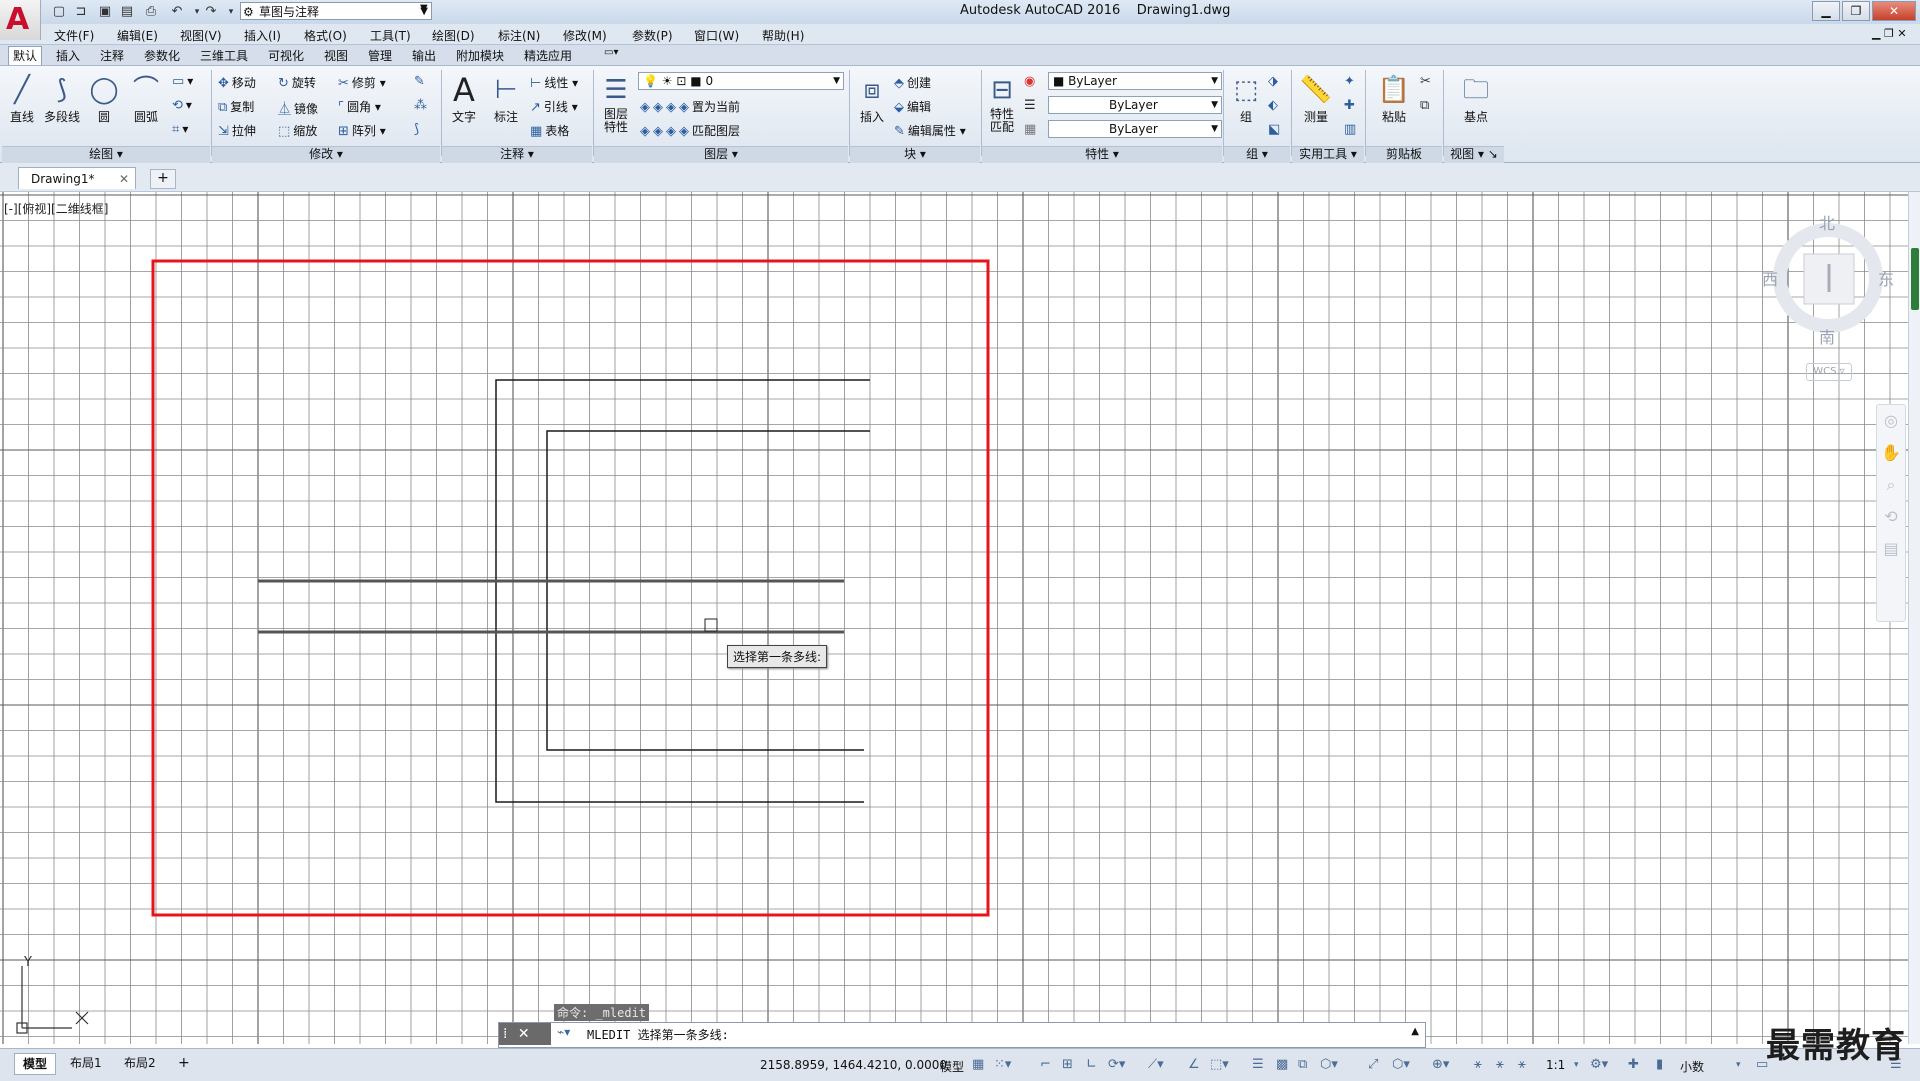 The image size is (1920, 1081). What do you see at coordinates (453, 35) in the screenshot?
I see `menu-draw: 绘图(D)` at bounding box center [453, 35].